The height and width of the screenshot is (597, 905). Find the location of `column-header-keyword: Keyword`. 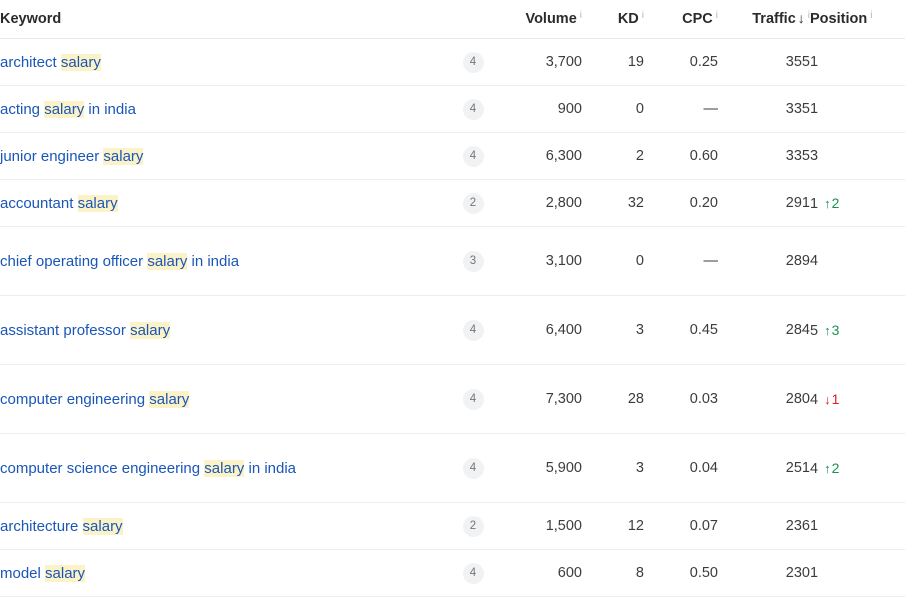

column-header-keyword: Keyword is located at coordinates (226, 19).